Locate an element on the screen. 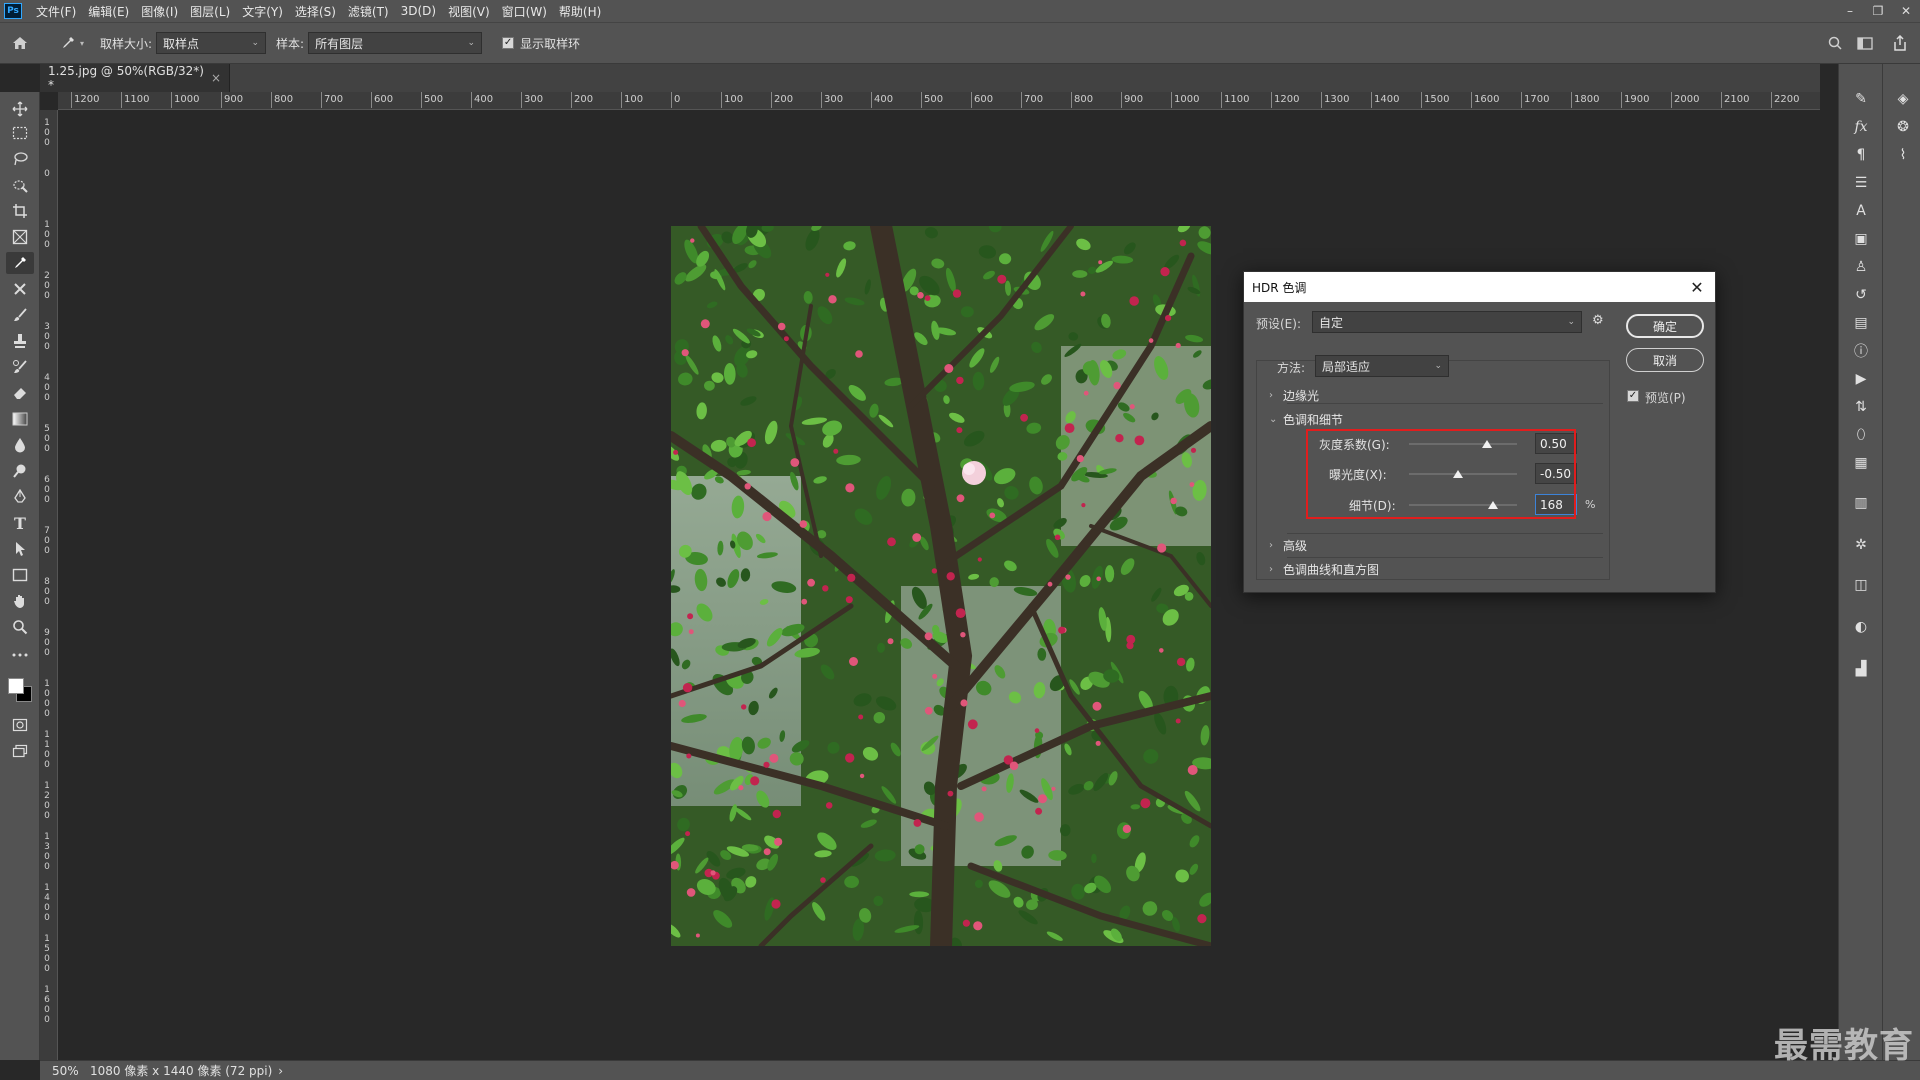 This screenshot has height=1080, width=1920. sample-select: 所有图层 ⌄ is located at coordinates (395, 43).